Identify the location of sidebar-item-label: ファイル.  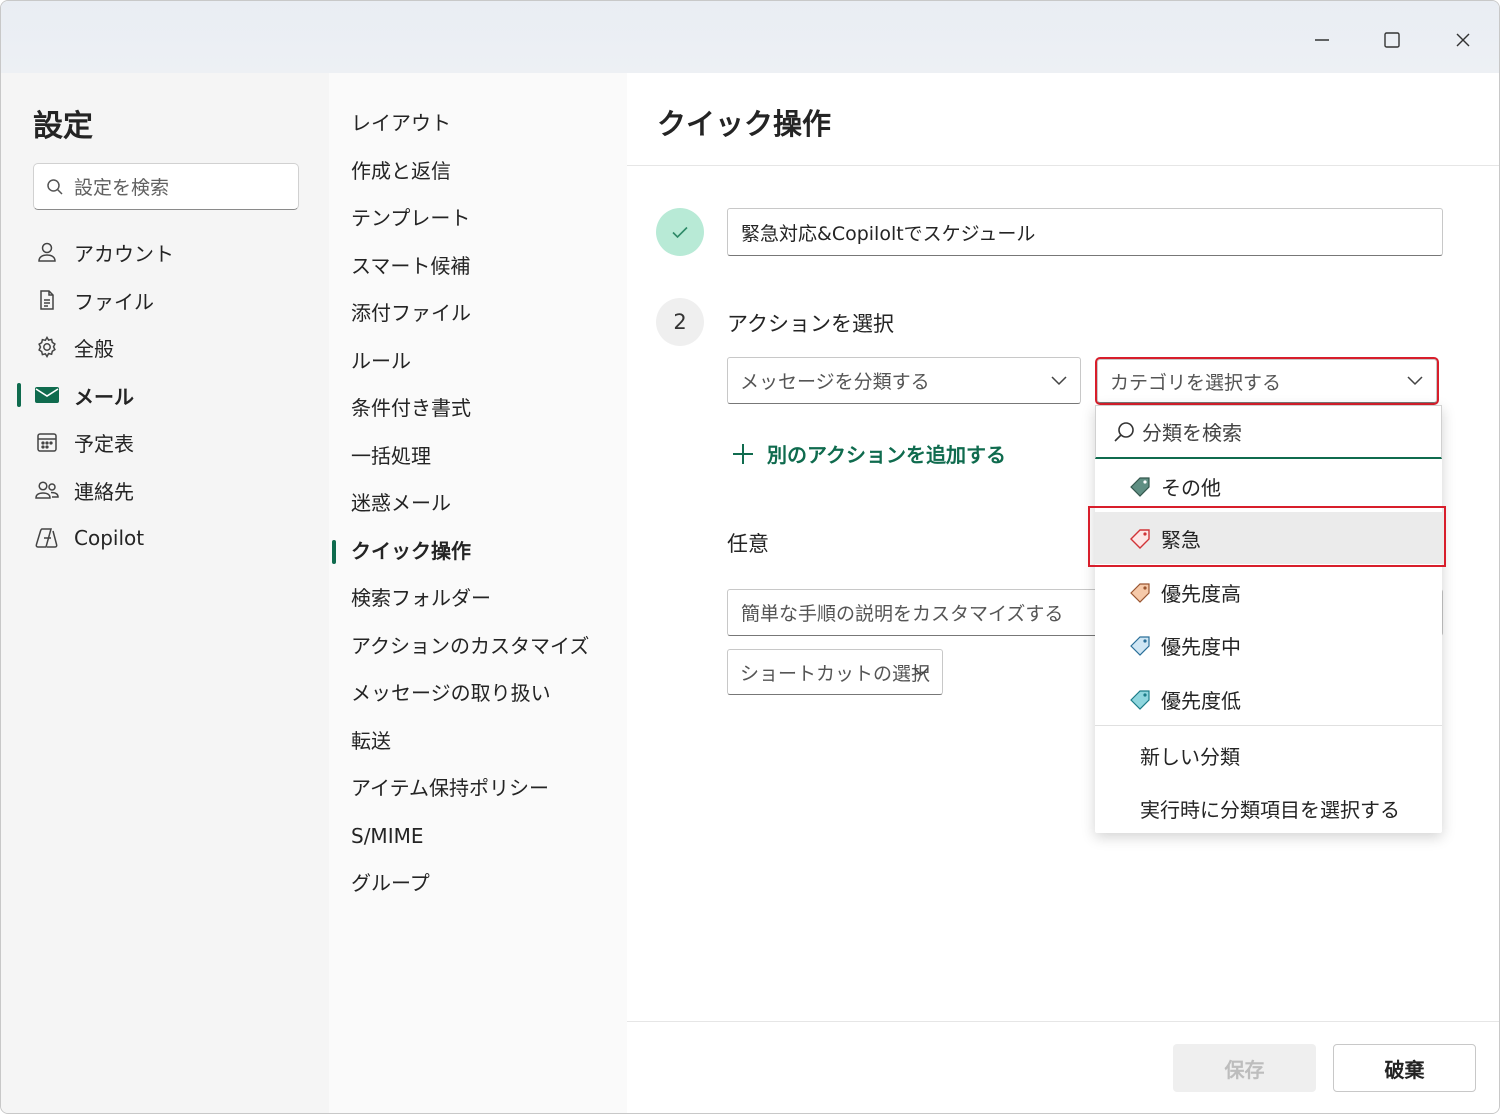
(114, 301).